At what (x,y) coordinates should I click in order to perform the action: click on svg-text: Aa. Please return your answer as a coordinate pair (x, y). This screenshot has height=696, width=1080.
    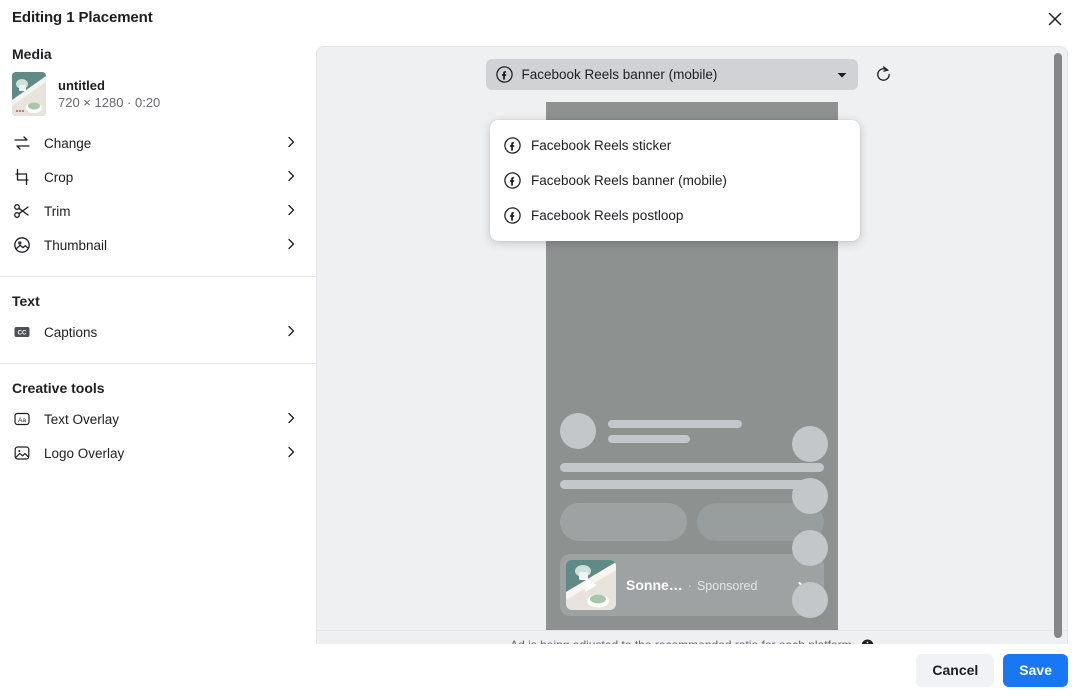
    Looking at the image, I should click on (22, 420).